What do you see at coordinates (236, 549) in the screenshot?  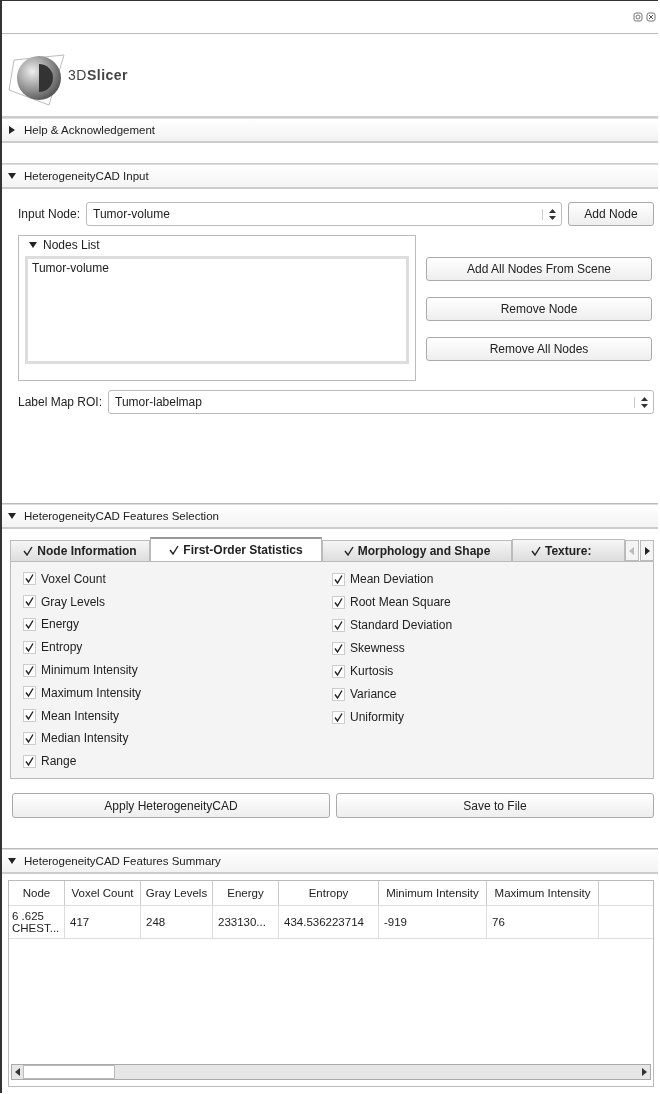 I see `tab: First-Order Statistics` at bounding box center [236, 549].